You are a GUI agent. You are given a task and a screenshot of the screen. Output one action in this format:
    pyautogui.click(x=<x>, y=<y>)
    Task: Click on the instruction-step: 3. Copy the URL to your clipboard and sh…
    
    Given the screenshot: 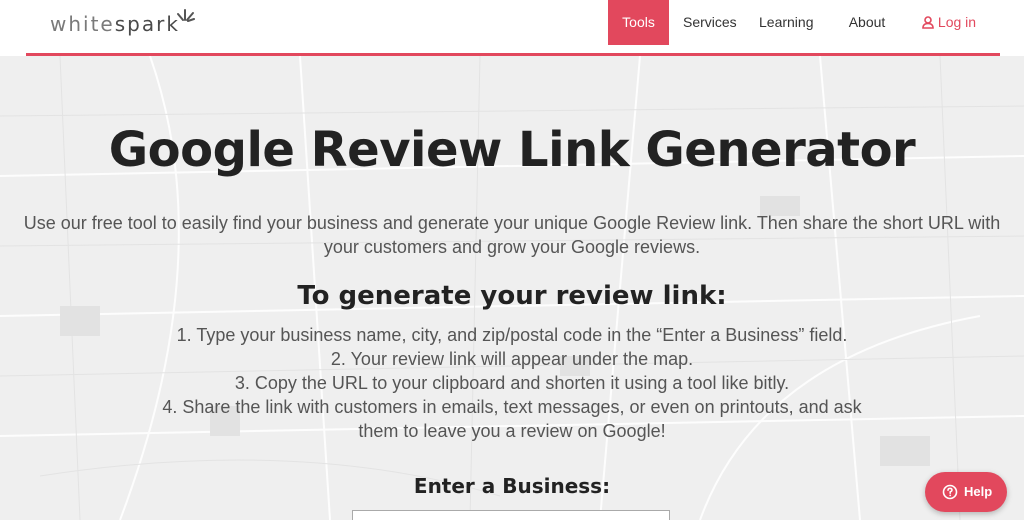 What is the action you would take?
    pyautogui.click(x=512, y=383)
    